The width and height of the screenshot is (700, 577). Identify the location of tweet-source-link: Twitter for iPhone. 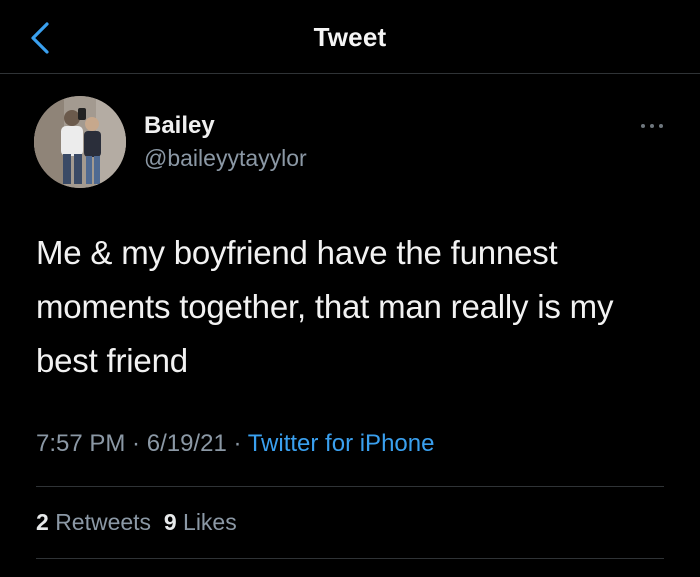
(341, 443).